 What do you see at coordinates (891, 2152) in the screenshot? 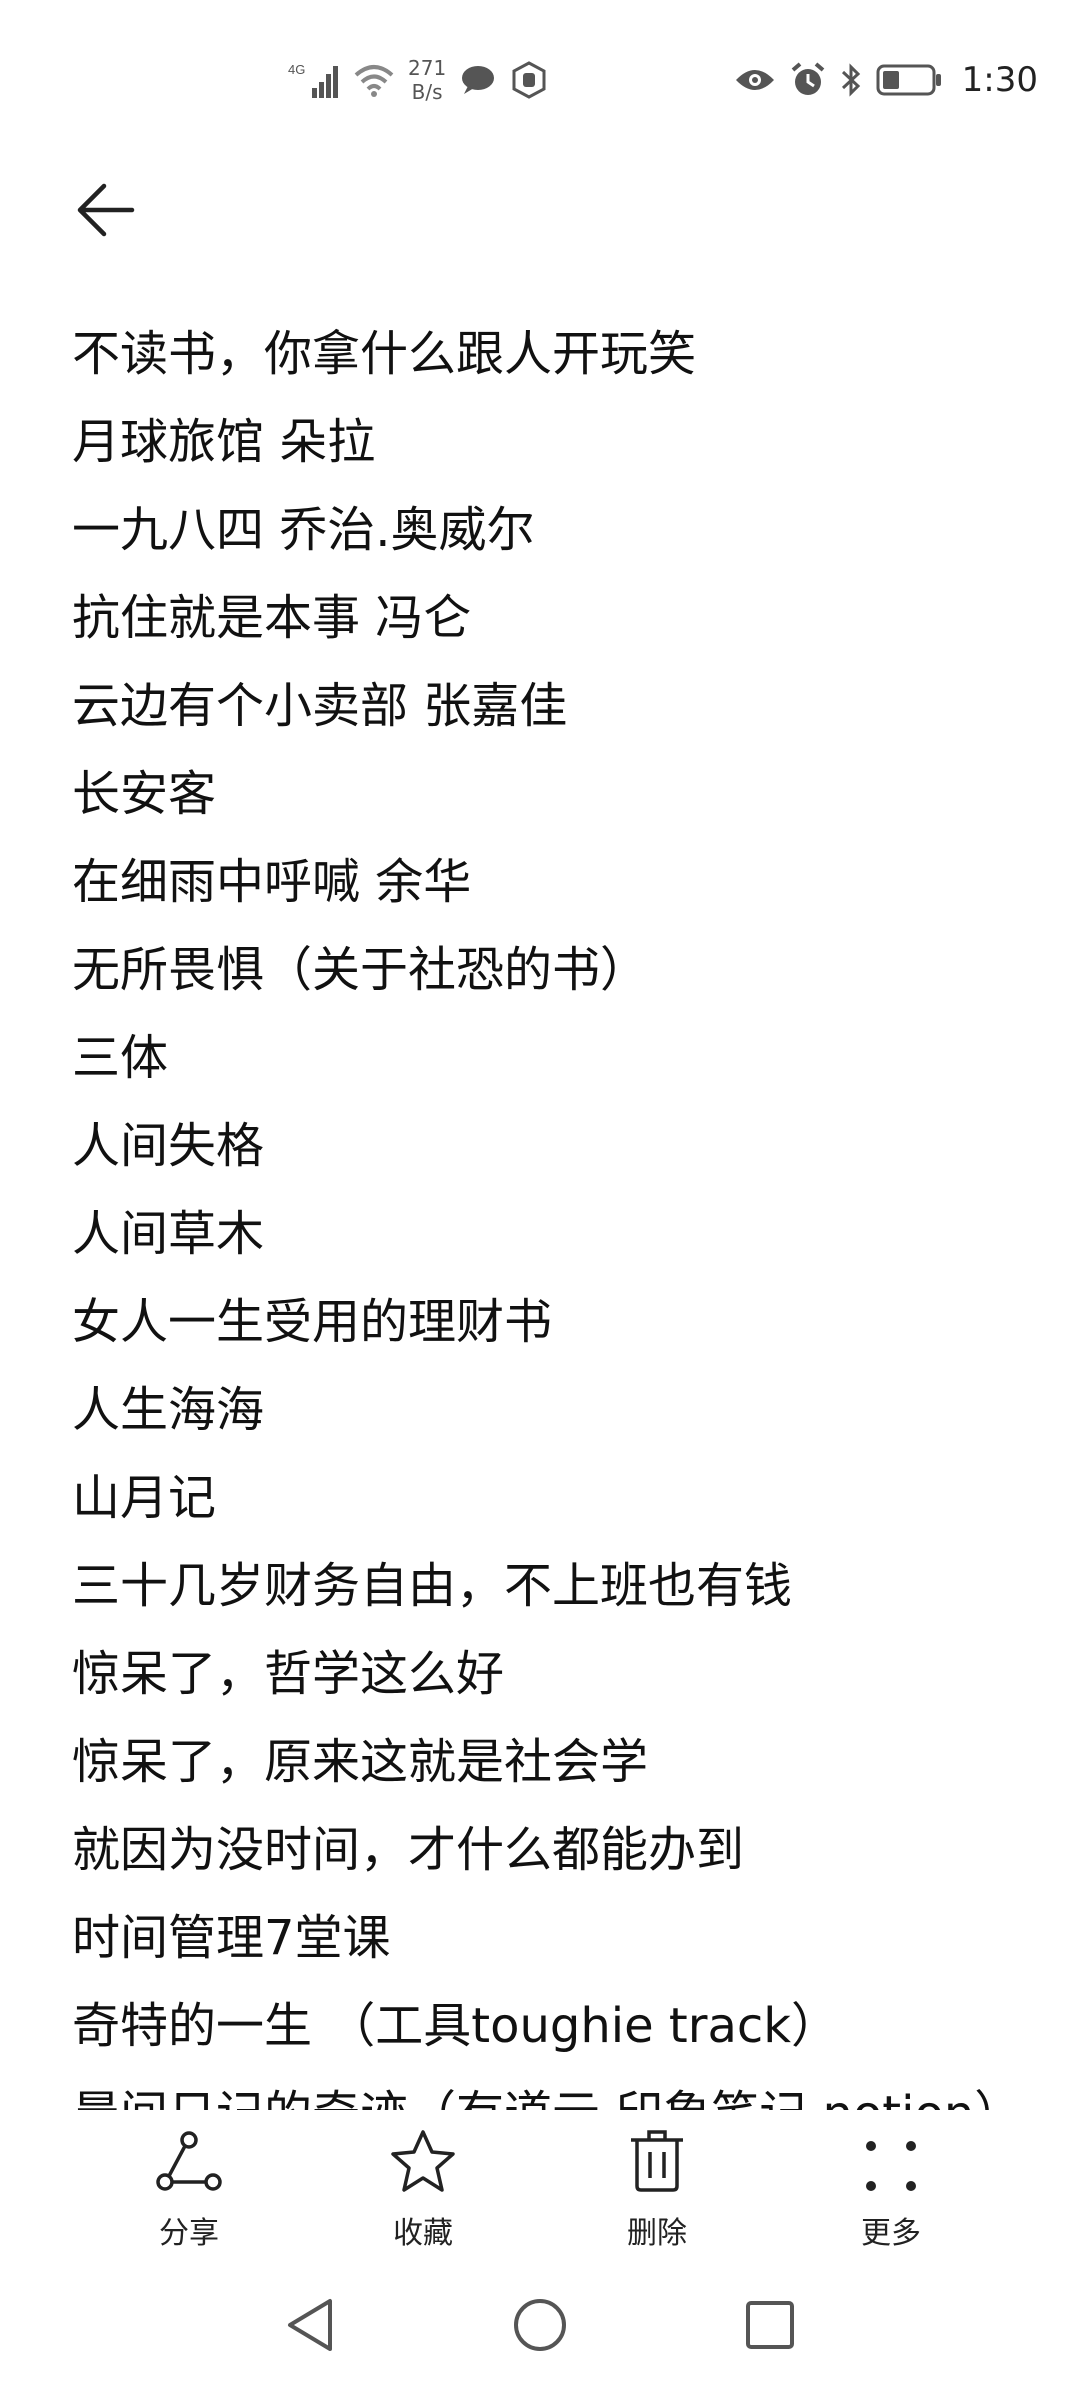
I see `more-icon` at bounding box center [891, 2152].